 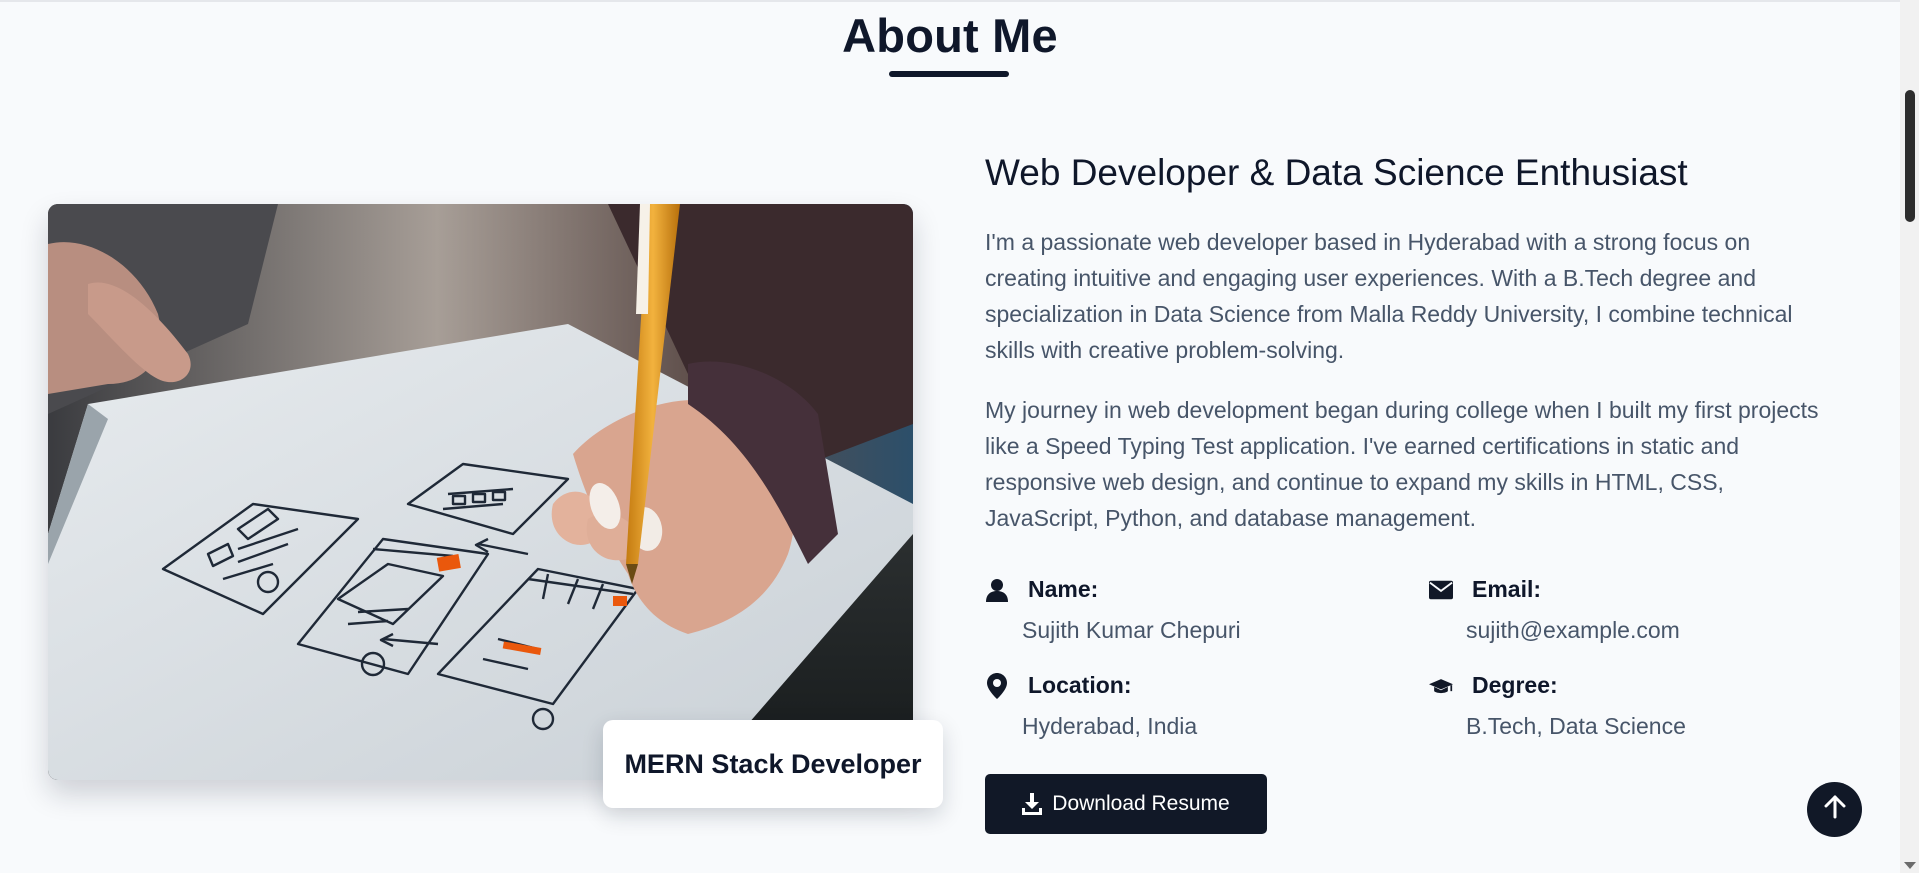 I want to click on info-degree-label: Degree:, so click(x=1515, y=685).